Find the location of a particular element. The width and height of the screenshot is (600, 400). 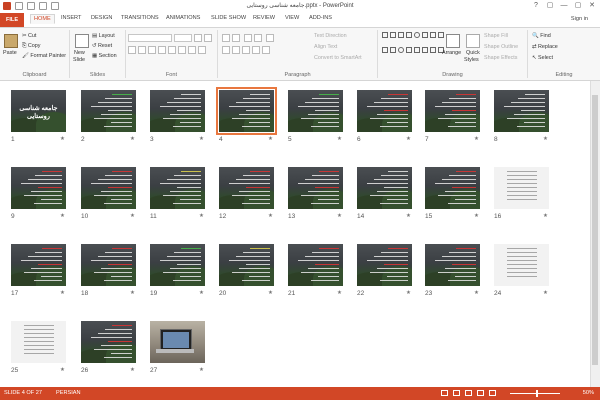

star-shape-icon is located at coordinates (433, 49).